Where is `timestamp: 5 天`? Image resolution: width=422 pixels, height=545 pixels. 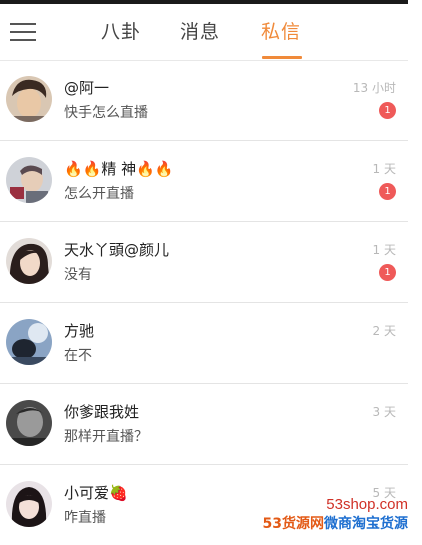
timestamp: 5 天 is located at coordinates (384, 493).